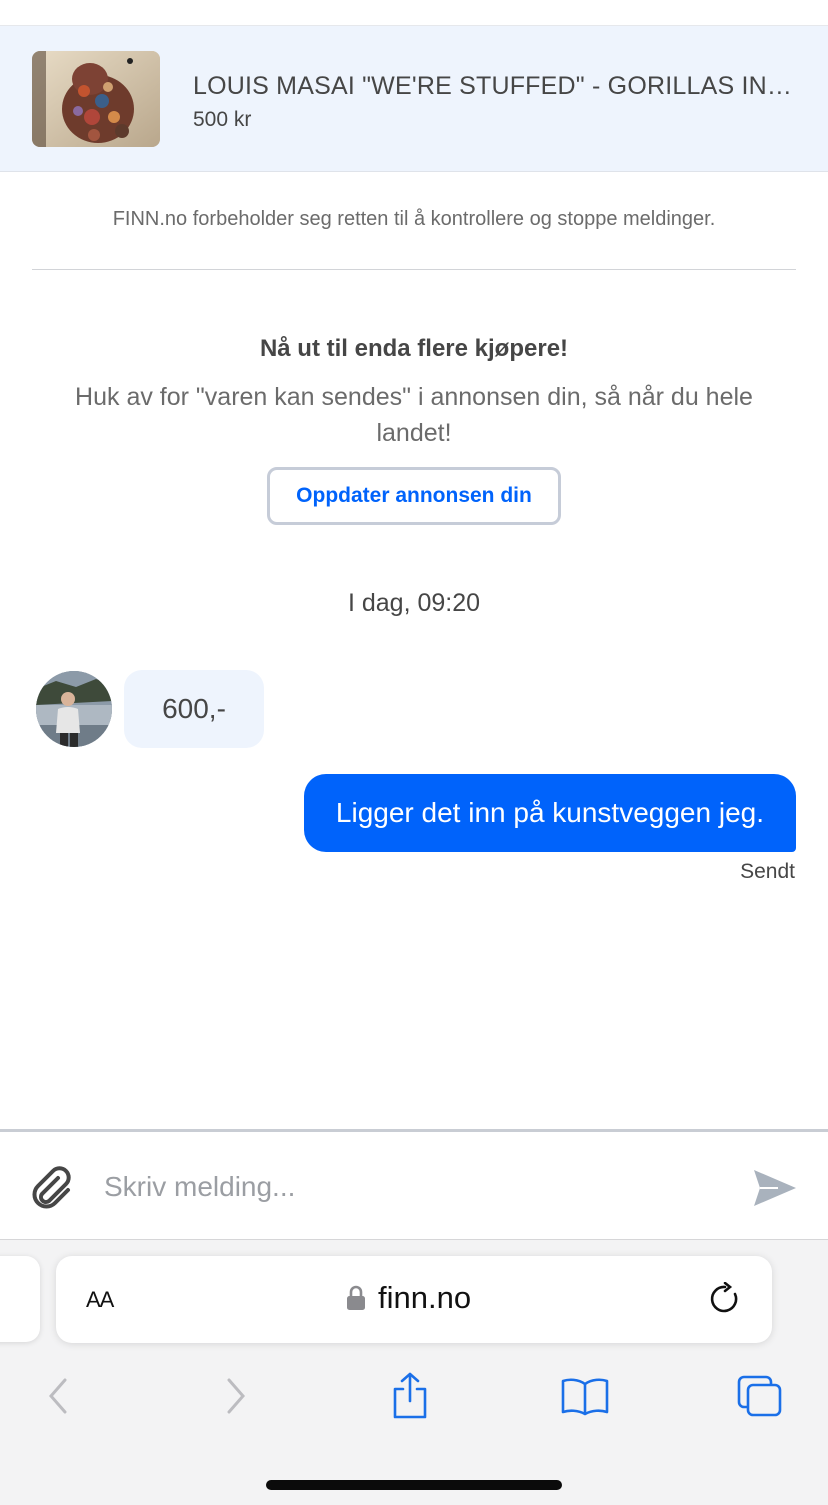 This screenshot has width=828, height=1505. I want to click on send-arrow-icon, so click(775, 1188).